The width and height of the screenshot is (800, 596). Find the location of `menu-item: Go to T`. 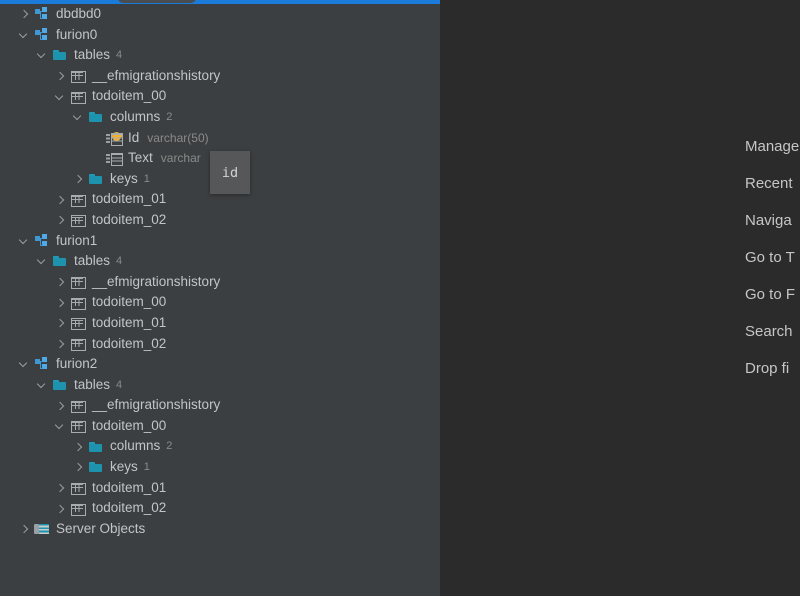

menu-item: Go to T is located at coordinates (772, 257).